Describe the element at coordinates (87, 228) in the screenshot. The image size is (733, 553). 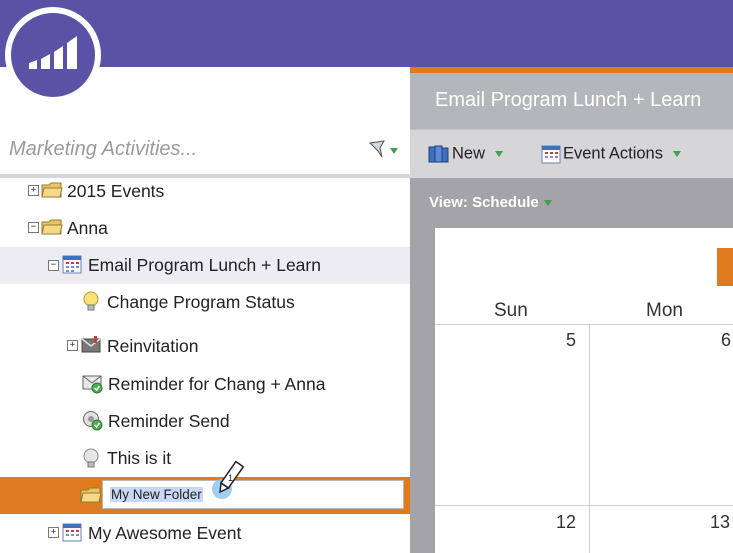
I see `tree-item-label: Anna` at that location.